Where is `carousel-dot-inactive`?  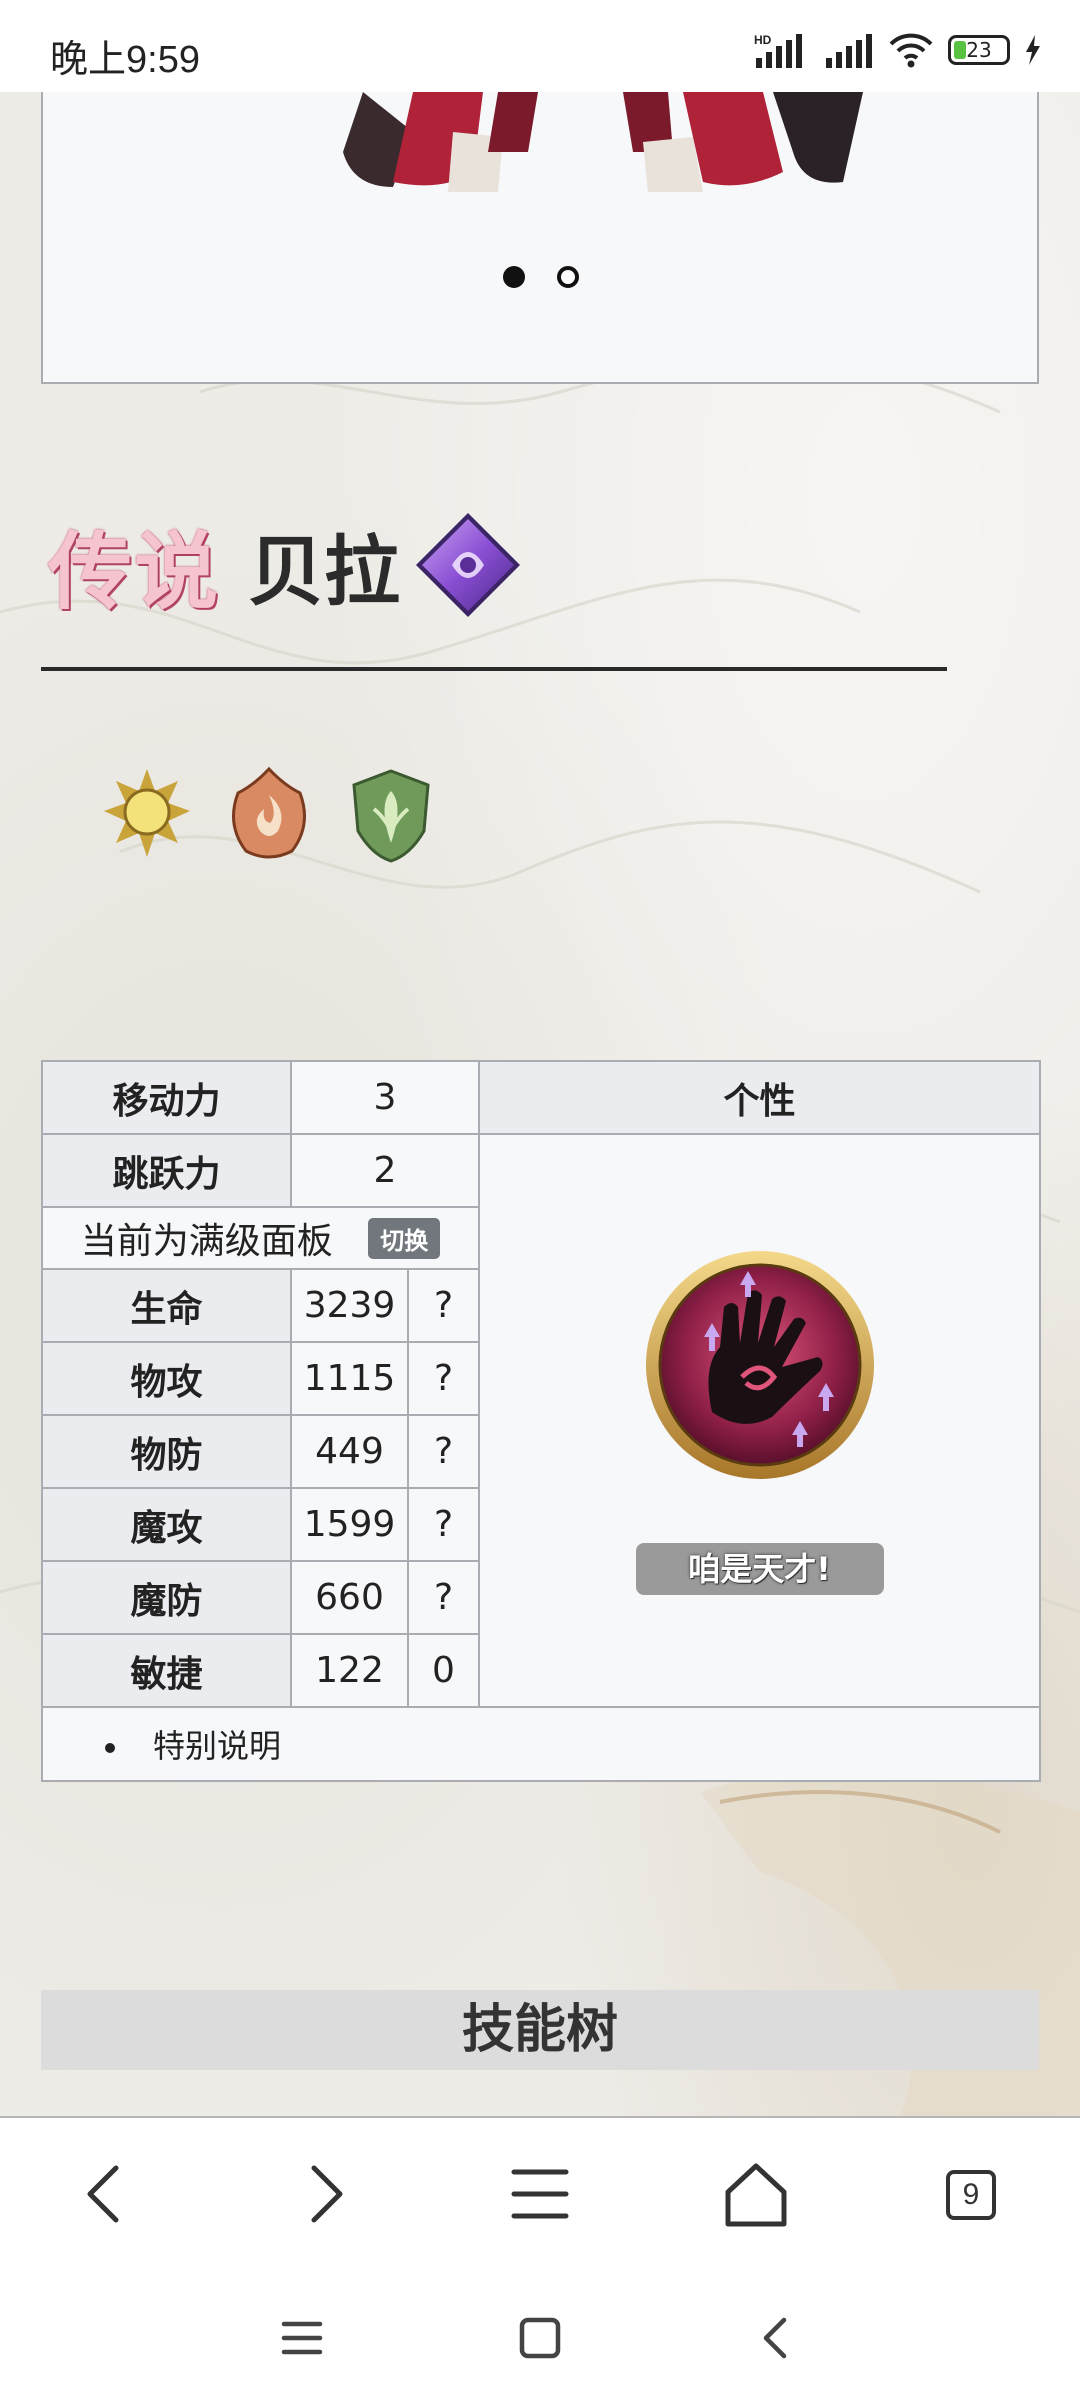
carousel-dot-inactive is located at coordinates (568, 277).